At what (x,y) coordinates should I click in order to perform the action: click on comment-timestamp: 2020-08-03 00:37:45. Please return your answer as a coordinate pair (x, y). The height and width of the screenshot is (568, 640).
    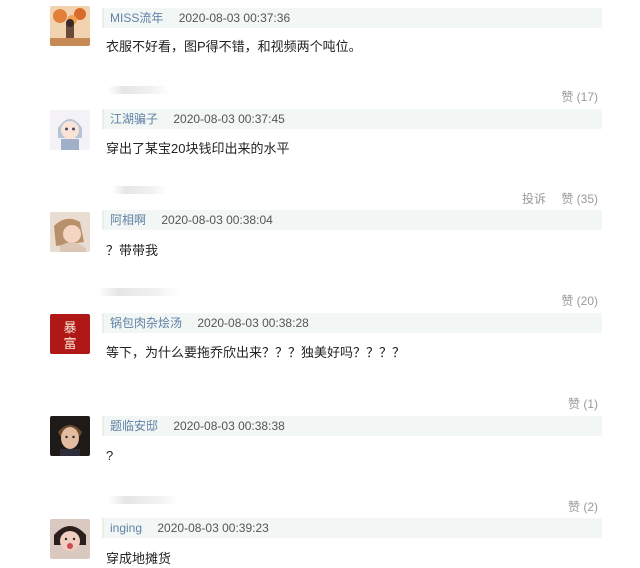
    Looking at the image, I should click on (229, 119).